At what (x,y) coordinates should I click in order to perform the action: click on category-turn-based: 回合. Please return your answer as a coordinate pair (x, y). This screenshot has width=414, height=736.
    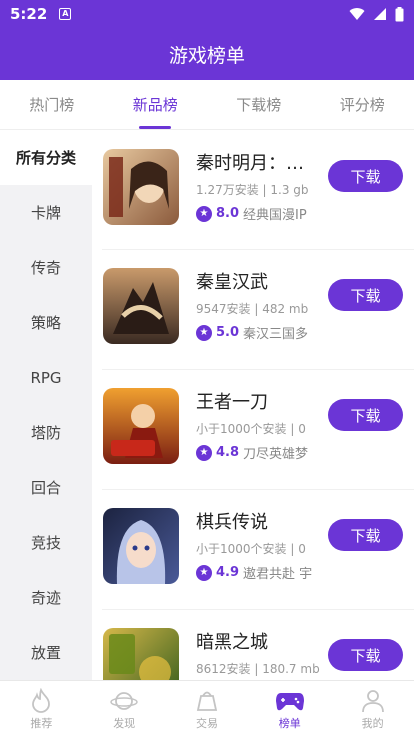
    Looking at the image, I should click on (46, 487).